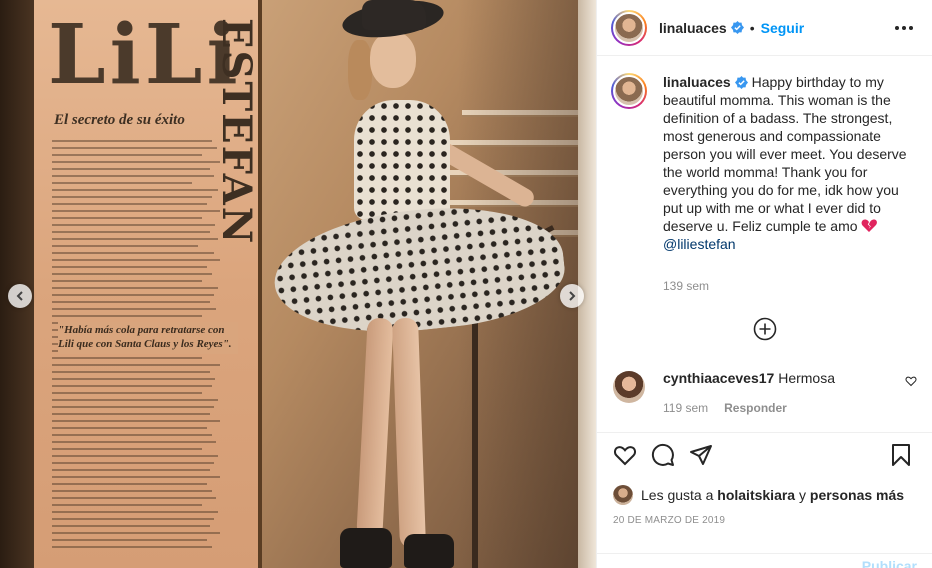 The height and width of the screenshot is (568, 932). What do you see at coordinates (119, 120) in the screenshot?
I see `clipping-subtitle: El secreto de su éxito` at bounding box center [119, 120].